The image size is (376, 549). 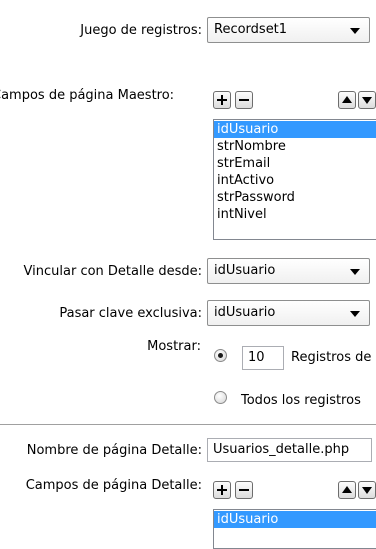 What do you see at coordinates (295, 197) in the screenshot?
I see `list-item: strPassword` at bounding box center [295, 197].